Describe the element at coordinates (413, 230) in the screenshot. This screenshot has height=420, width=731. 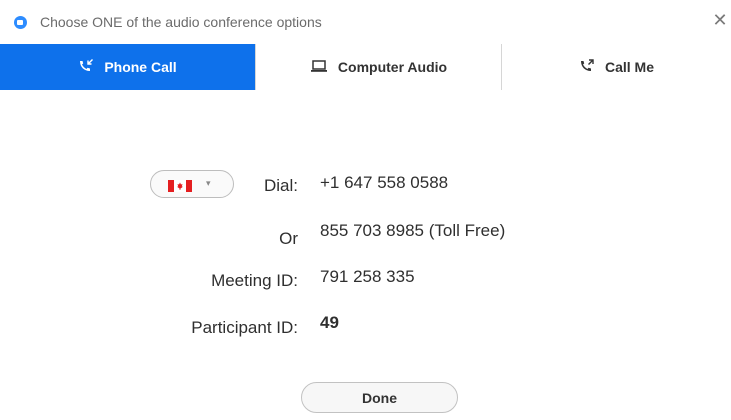
I see `toll-free-number: 855 703 8985 (Toll Free)` at that location.